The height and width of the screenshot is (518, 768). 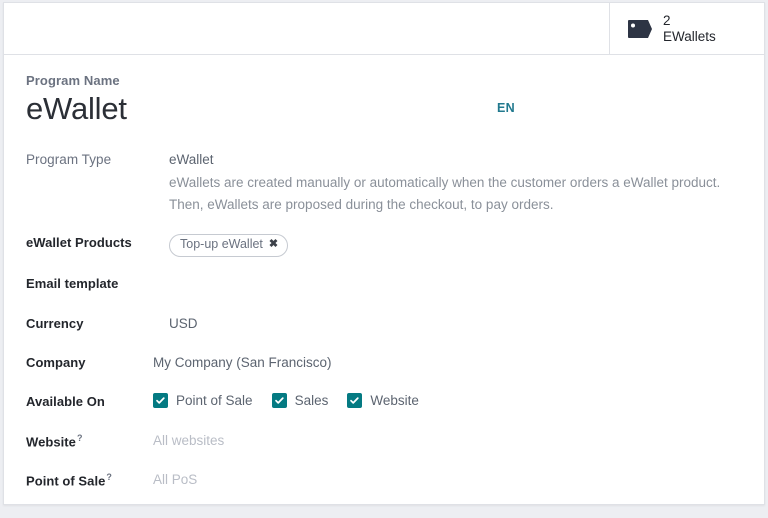 I want to click on field-row-currency: Currency USD, so click(x=395, y=326).